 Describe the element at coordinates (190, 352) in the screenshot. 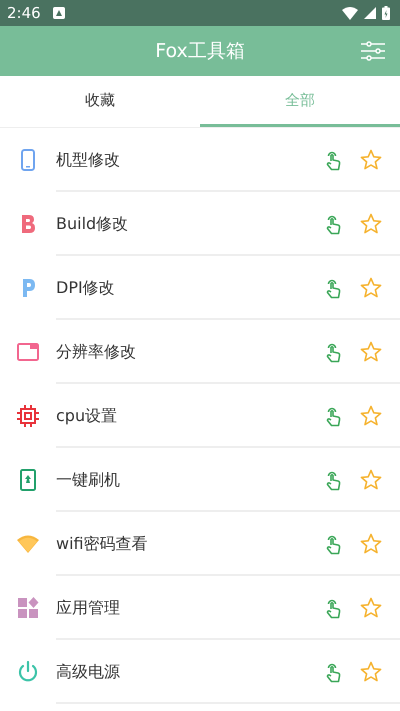

I see `tool-name: 分辨率修改` at that location.